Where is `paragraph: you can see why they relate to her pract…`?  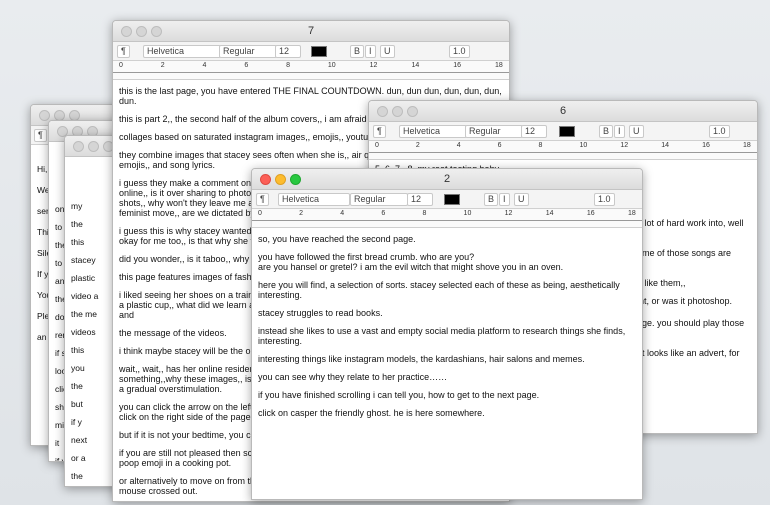 paragraph: you can see why they relate to her pract… is located at coordinates (353, 377).